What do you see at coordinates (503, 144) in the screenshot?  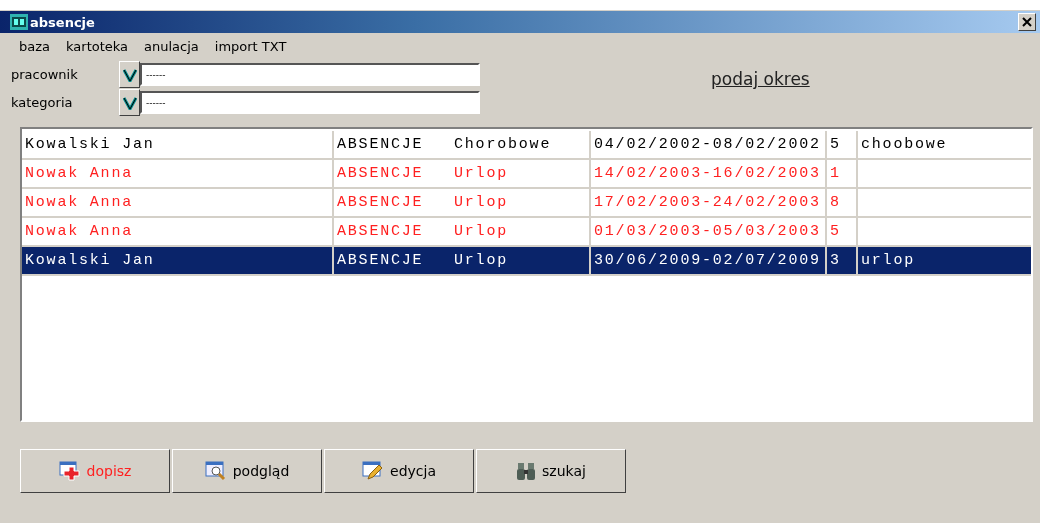 I see `table-cell: Chorobowe` at bounding box center [503, 144].